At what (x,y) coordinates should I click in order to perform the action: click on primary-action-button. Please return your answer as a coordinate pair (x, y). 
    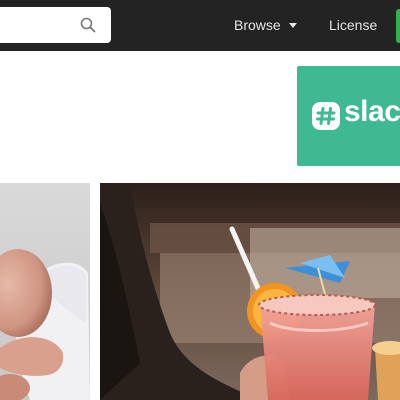
    Looking at the image, I should click on (398, 26).